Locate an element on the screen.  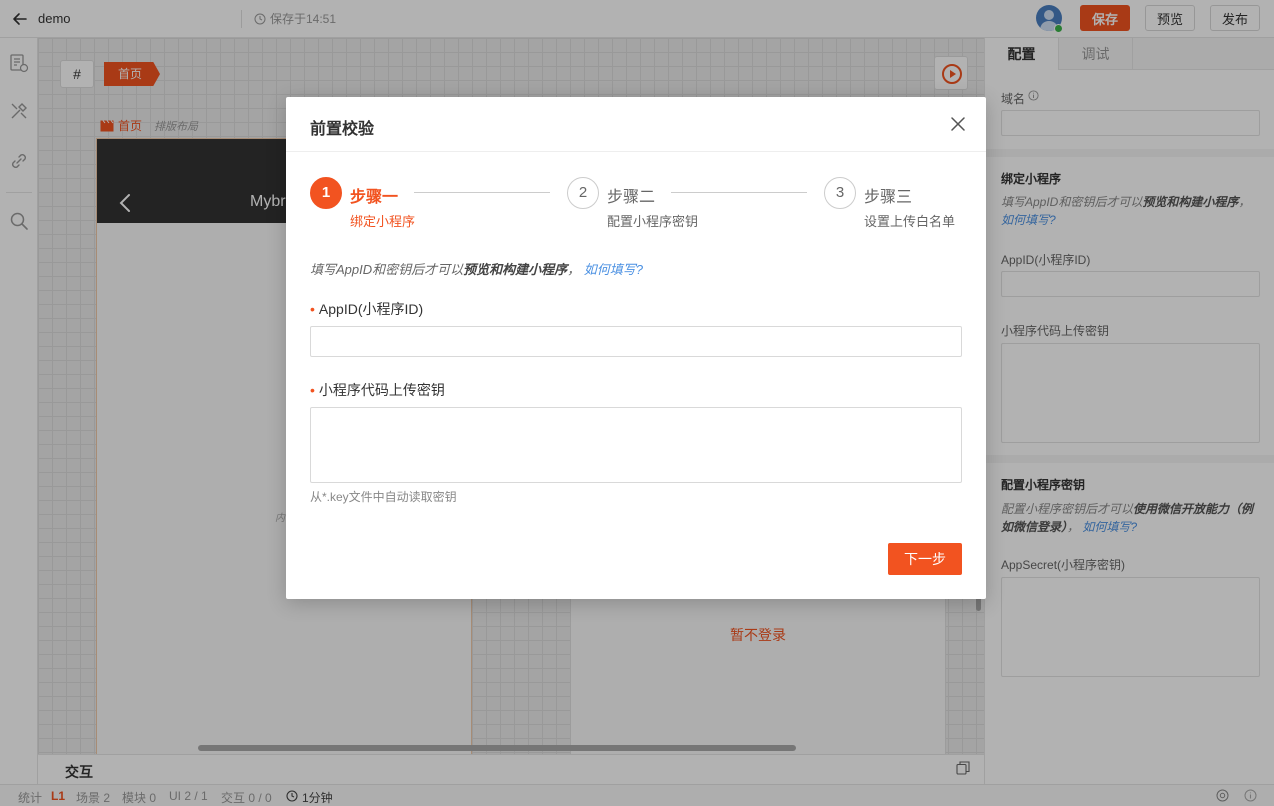
step-title: 步骤三 is located at coordinates (888, 197).